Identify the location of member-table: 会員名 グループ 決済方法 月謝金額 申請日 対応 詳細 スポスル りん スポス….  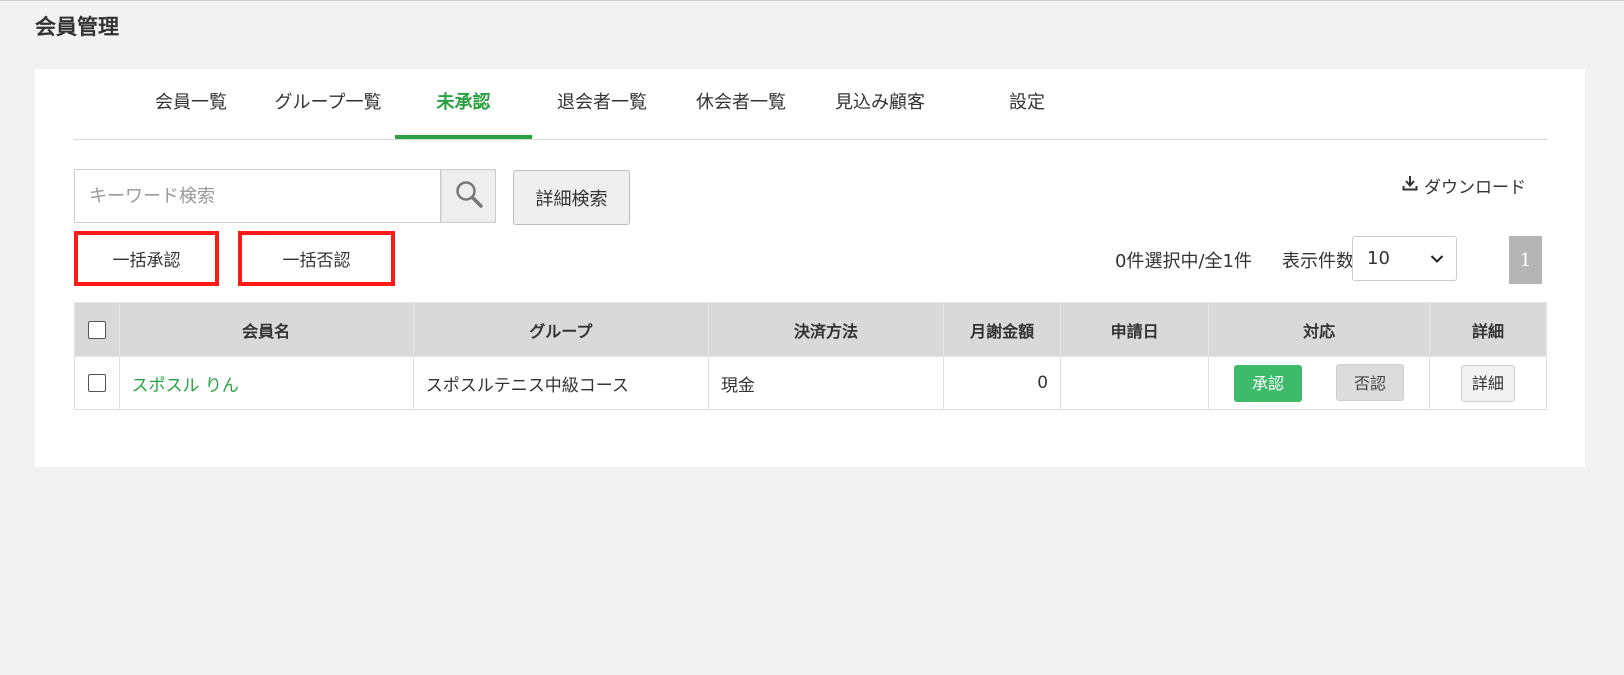
(811, 356).